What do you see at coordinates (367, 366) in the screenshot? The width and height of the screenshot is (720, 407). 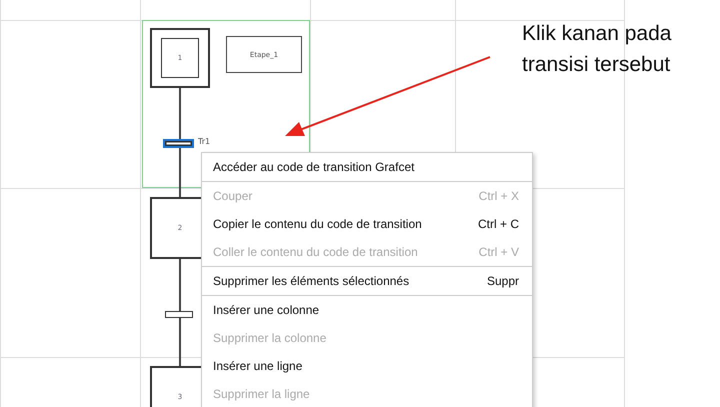 I see `menu-item: Insérer une ligne` at bounding box center [367, 366].